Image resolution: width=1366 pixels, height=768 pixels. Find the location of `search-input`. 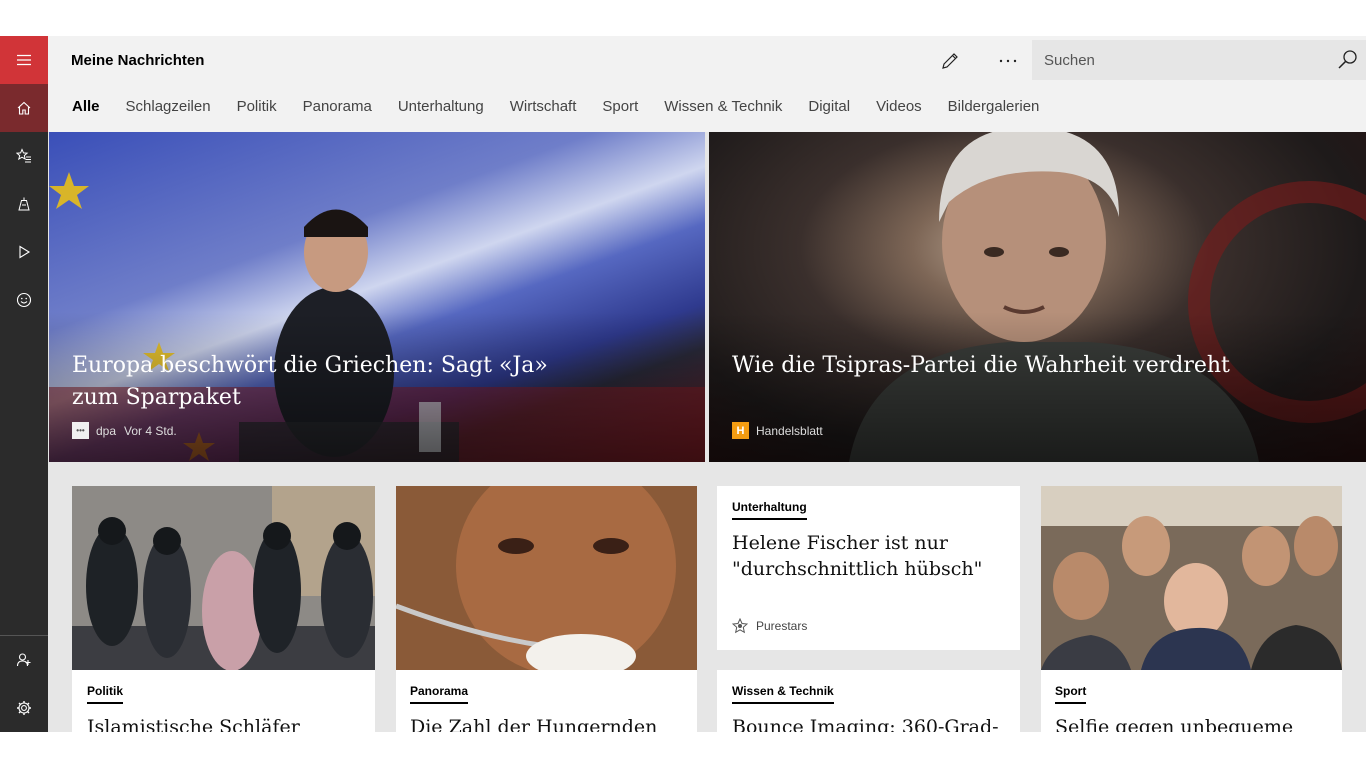

search-input is located at coordinates (1177, 60).